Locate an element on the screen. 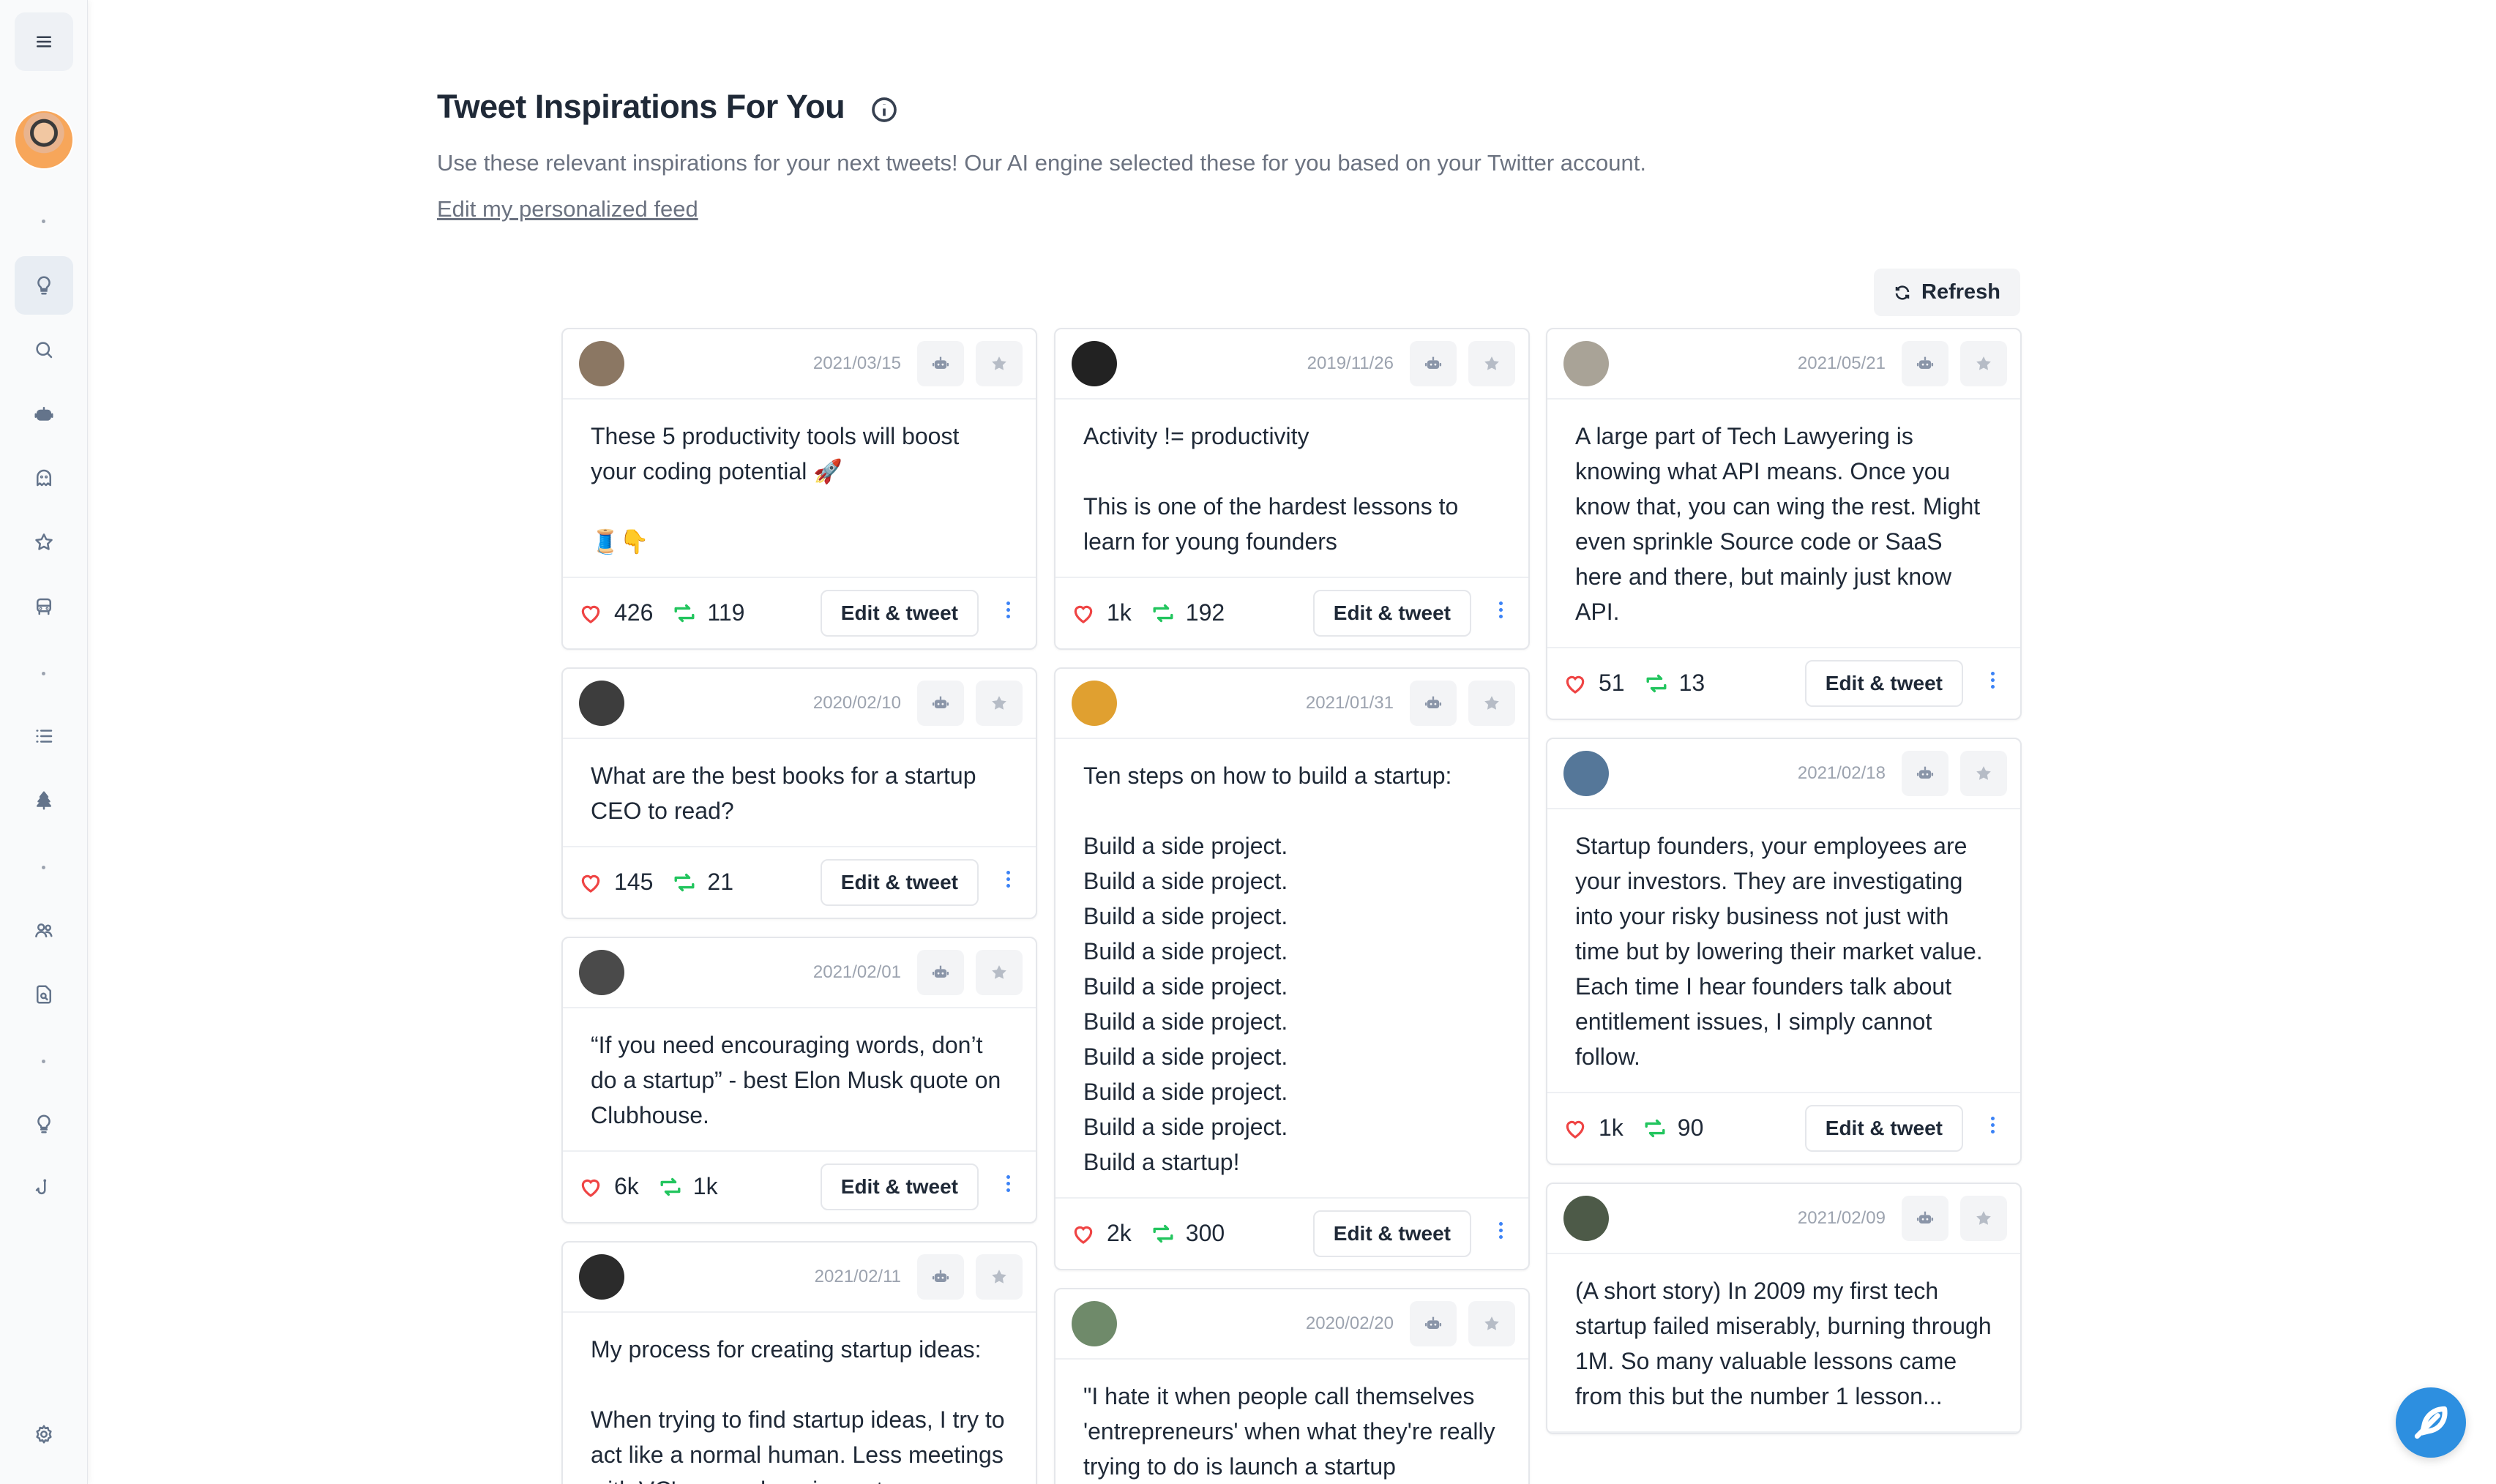 This screenshot has width=2496, height=1484. retweet-count: 119 is located at coordinates (726, 612).